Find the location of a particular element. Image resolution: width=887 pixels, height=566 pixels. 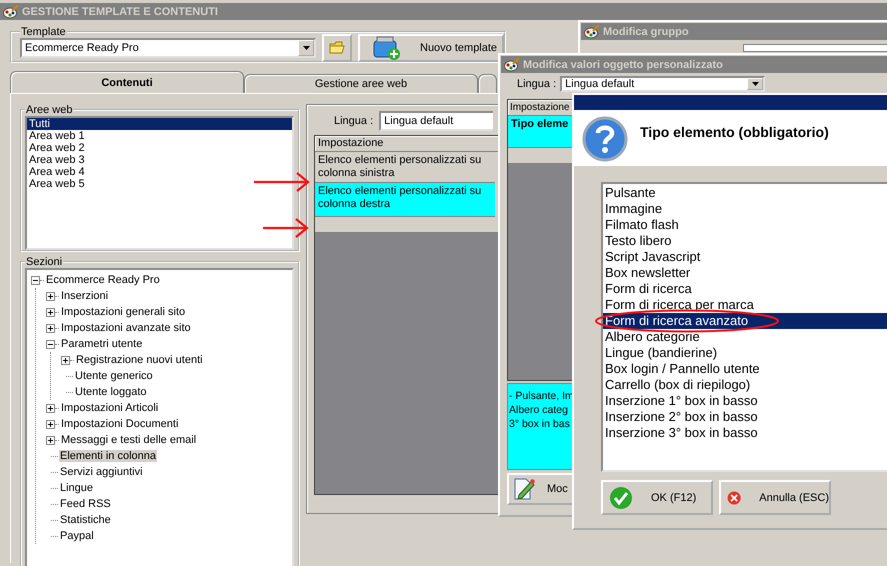

description-text: Albero categ is located at coordinates (539, 410).